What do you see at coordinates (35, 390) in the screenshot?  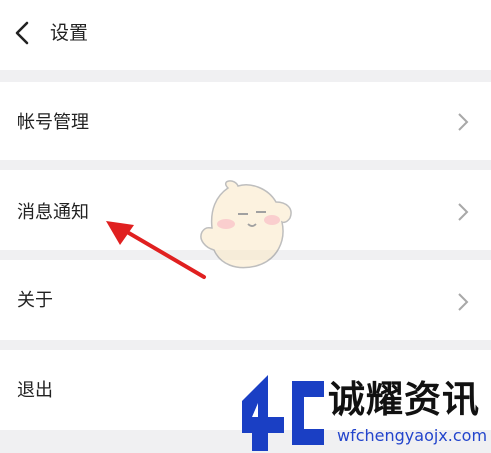 I see `menu-item-label: 退出` at bounding box center [35, 390].